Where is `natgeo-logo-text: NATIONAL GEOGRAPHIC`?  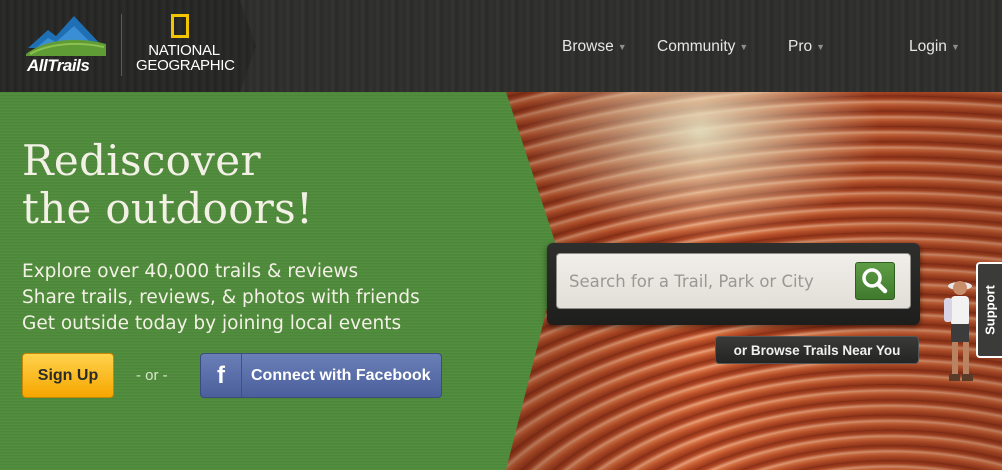 natgeo-logo-text: NATIONAL GEOGRAPHIC is located at coordinates (185, 58).